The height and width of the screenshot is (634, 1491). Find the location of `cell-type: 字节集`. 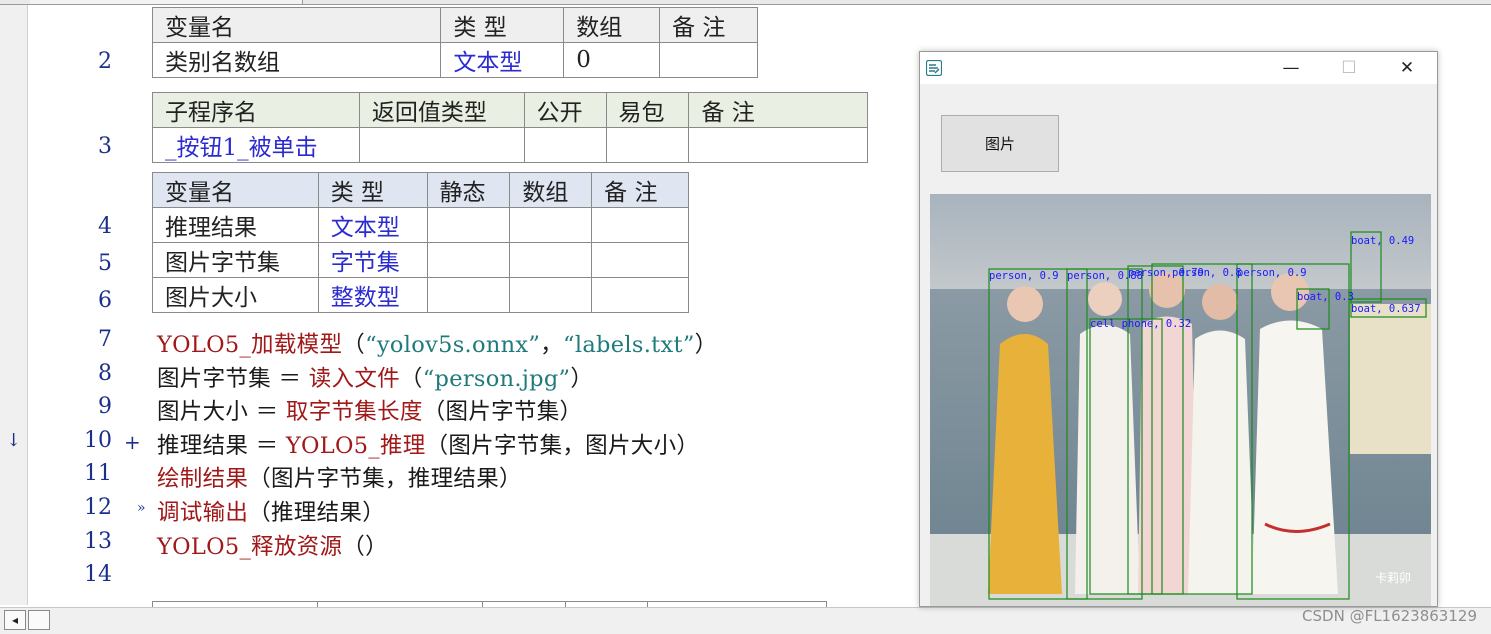

cell-type: 字节集 is located at coordinates (372, 260).